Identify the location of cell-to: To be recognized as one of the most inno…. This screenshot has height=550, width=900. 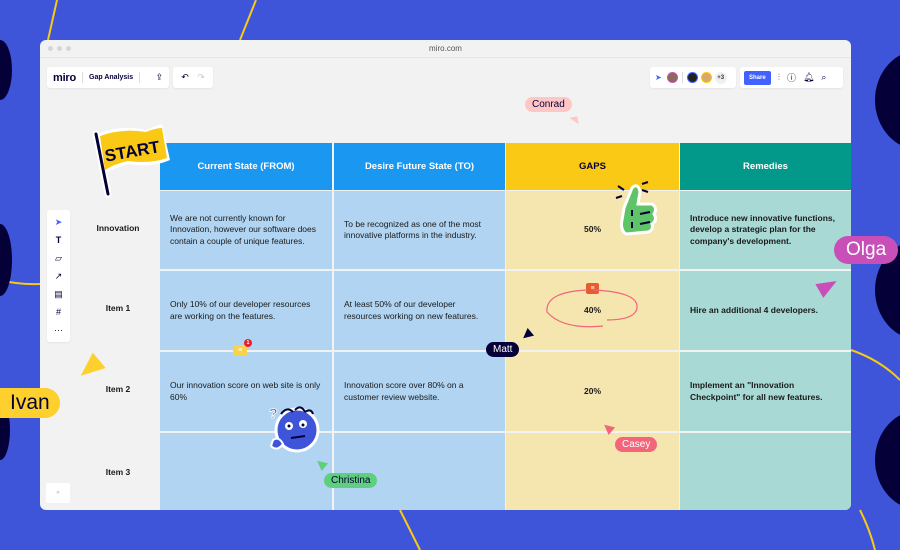
(419, 230).